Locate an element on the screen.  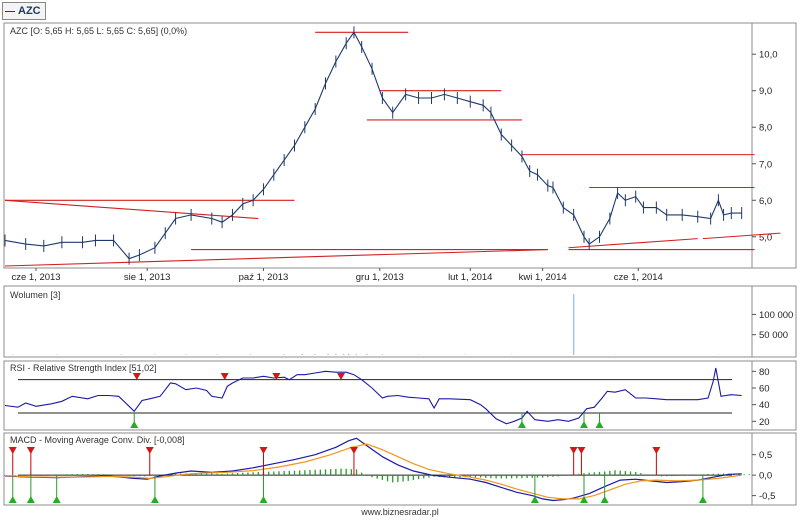
x-tick-label: lut 1, 2014 is located at coordinates (470, 277).